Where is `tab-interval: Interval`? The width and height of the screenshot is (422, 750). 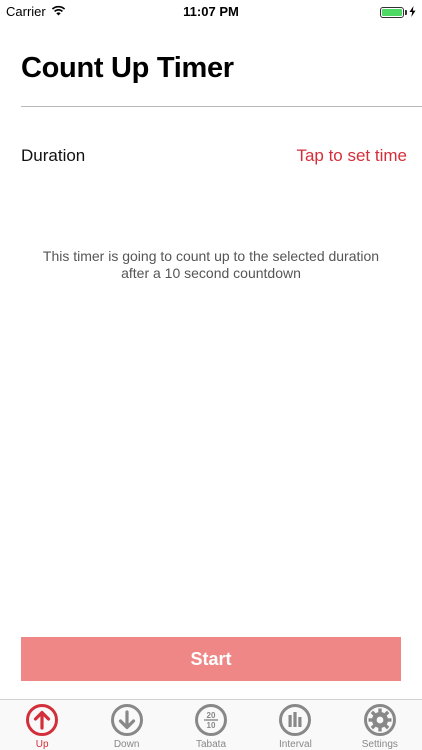
tab-interval: Interval is located at coordinates (295, 725).